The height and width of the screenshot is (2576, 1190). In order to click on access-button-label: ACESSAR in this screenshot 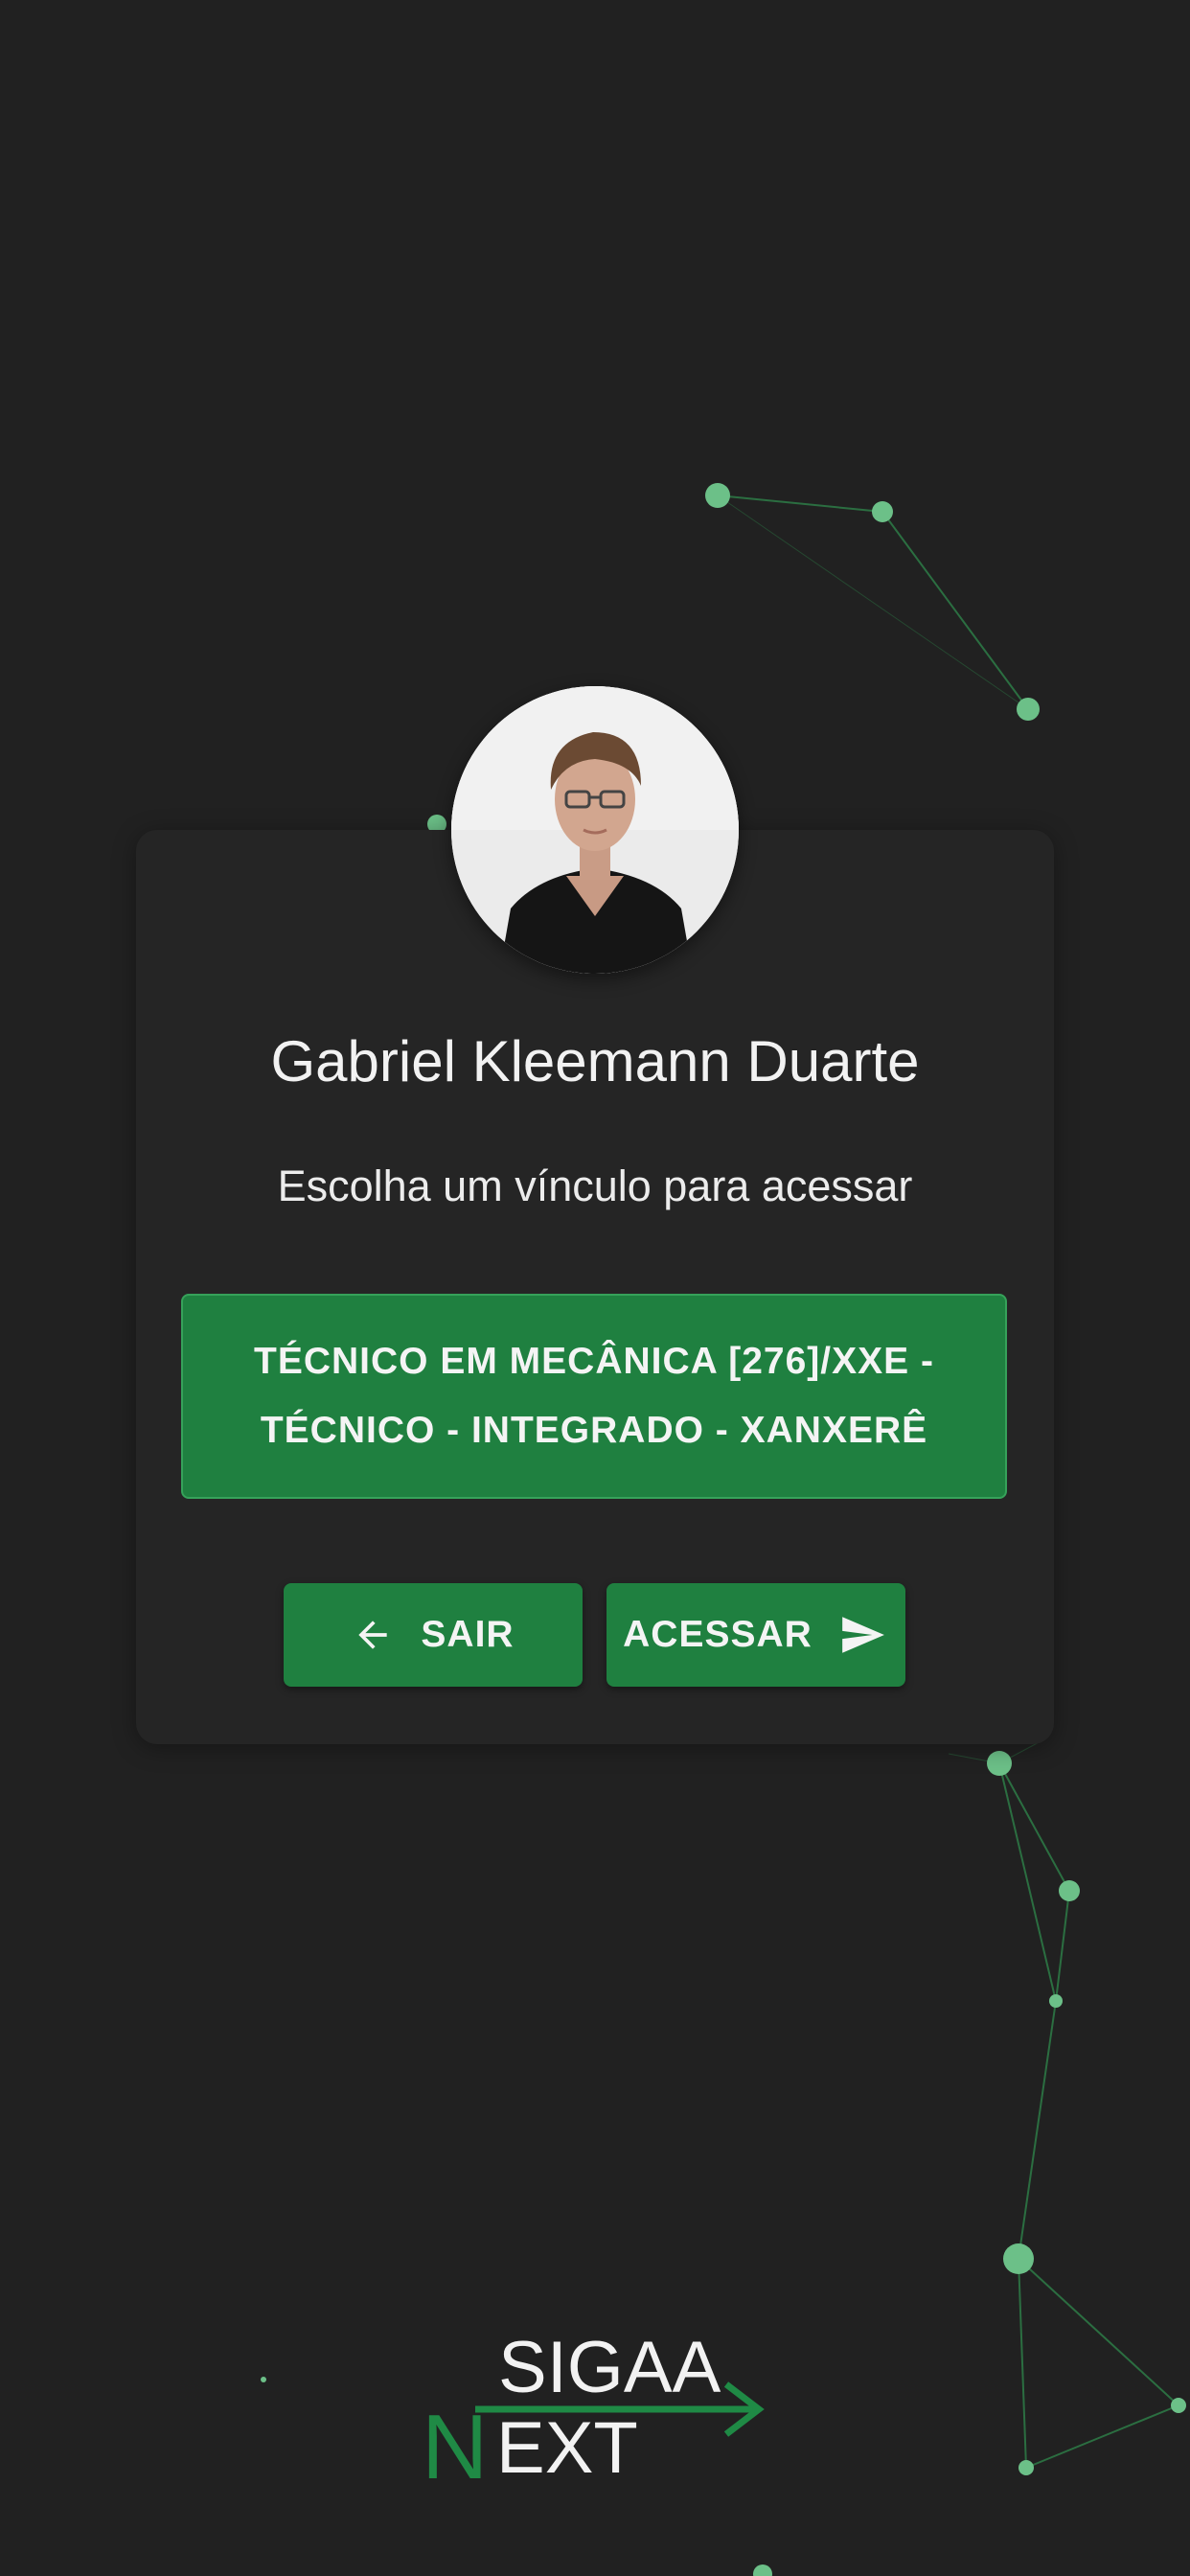, I will do `click(717, 1634)`.